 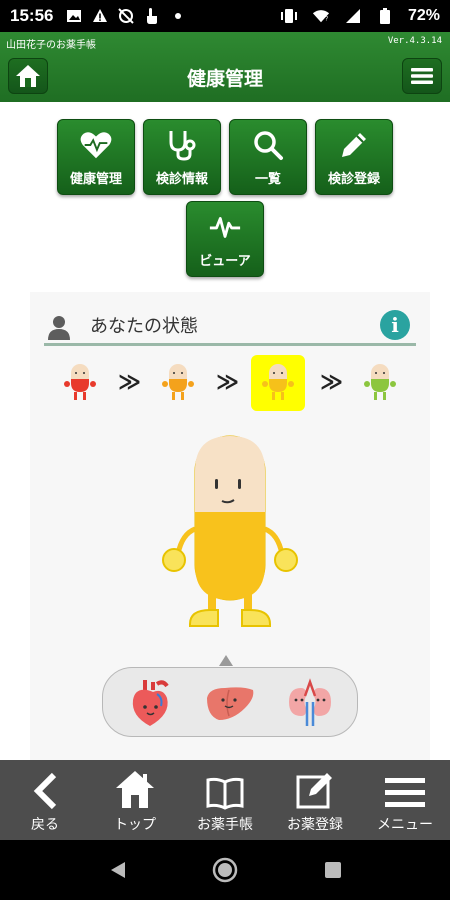 I want to click on menu-nav-button: メニュー, so click(x=405, y=800).